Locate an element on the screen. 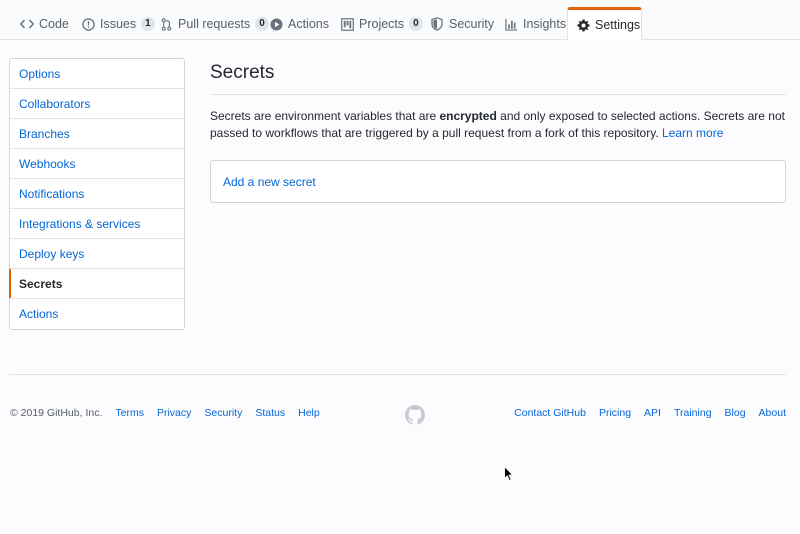  title-divider is located at coordinates (498, 94).